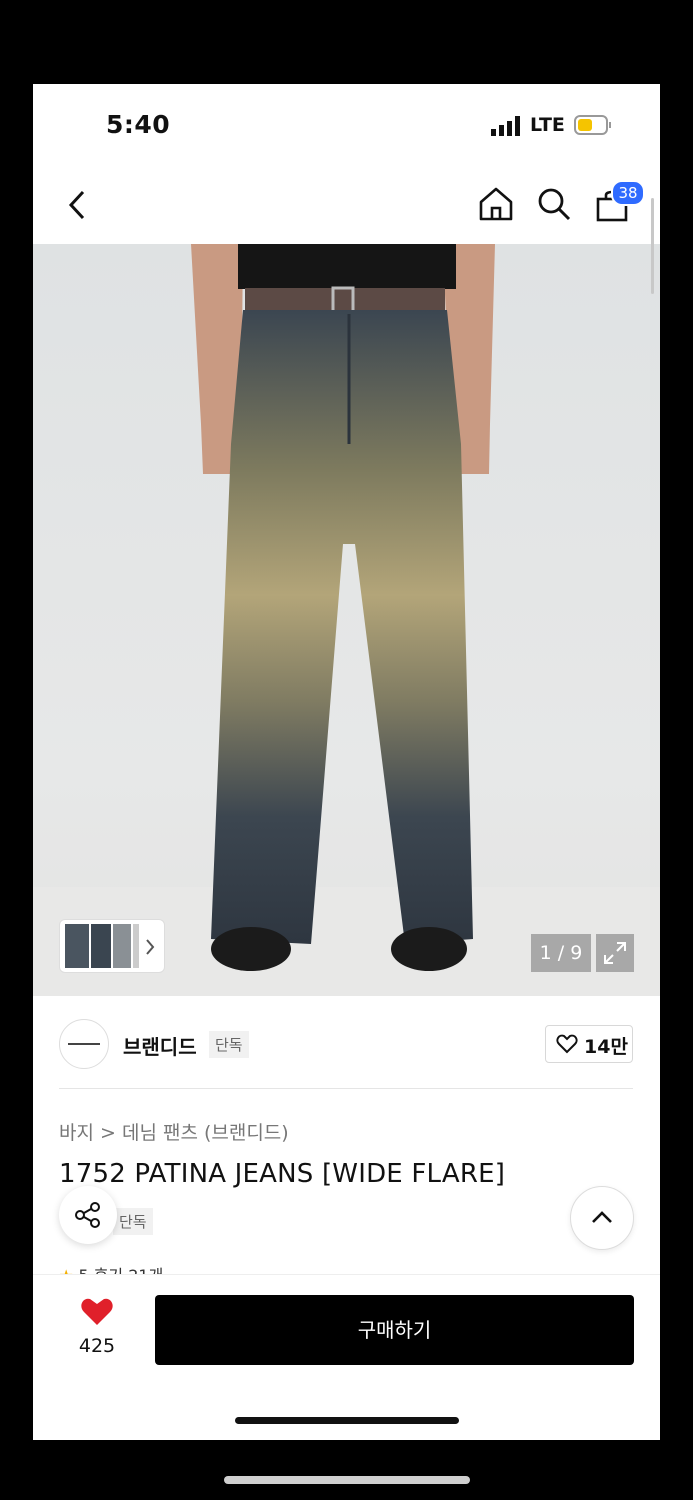 The image size is (693, 1500). Describe the element at coordinates (652, 246) in the screenshot. I see `scrollbar` at that location.